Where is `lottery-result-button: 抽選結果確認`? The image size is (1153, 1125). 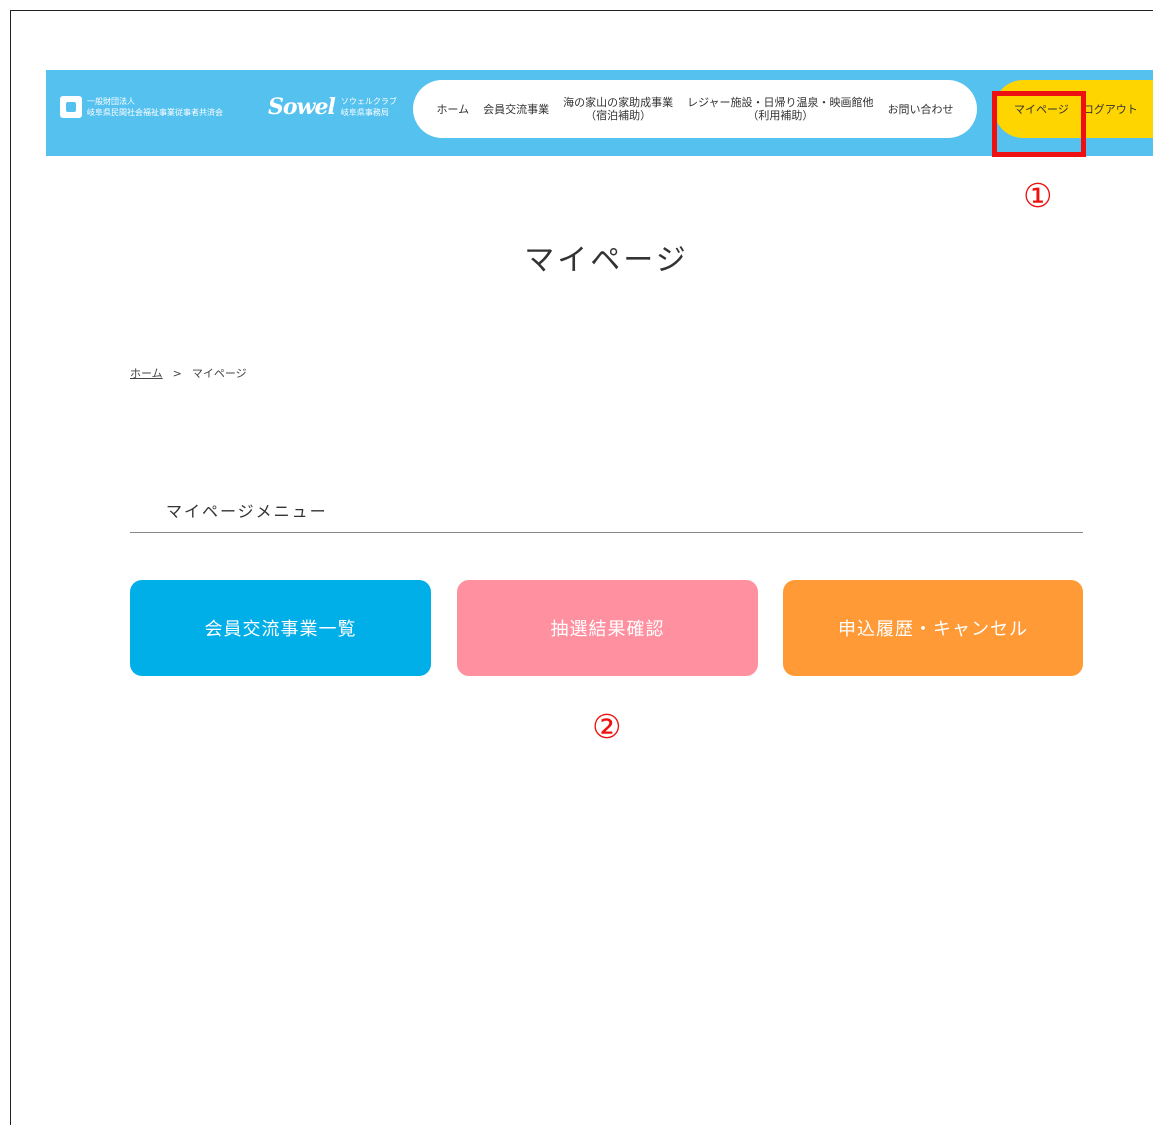
lottery-result-button: 抽選結果確認 is located at coordinates (607, 628).